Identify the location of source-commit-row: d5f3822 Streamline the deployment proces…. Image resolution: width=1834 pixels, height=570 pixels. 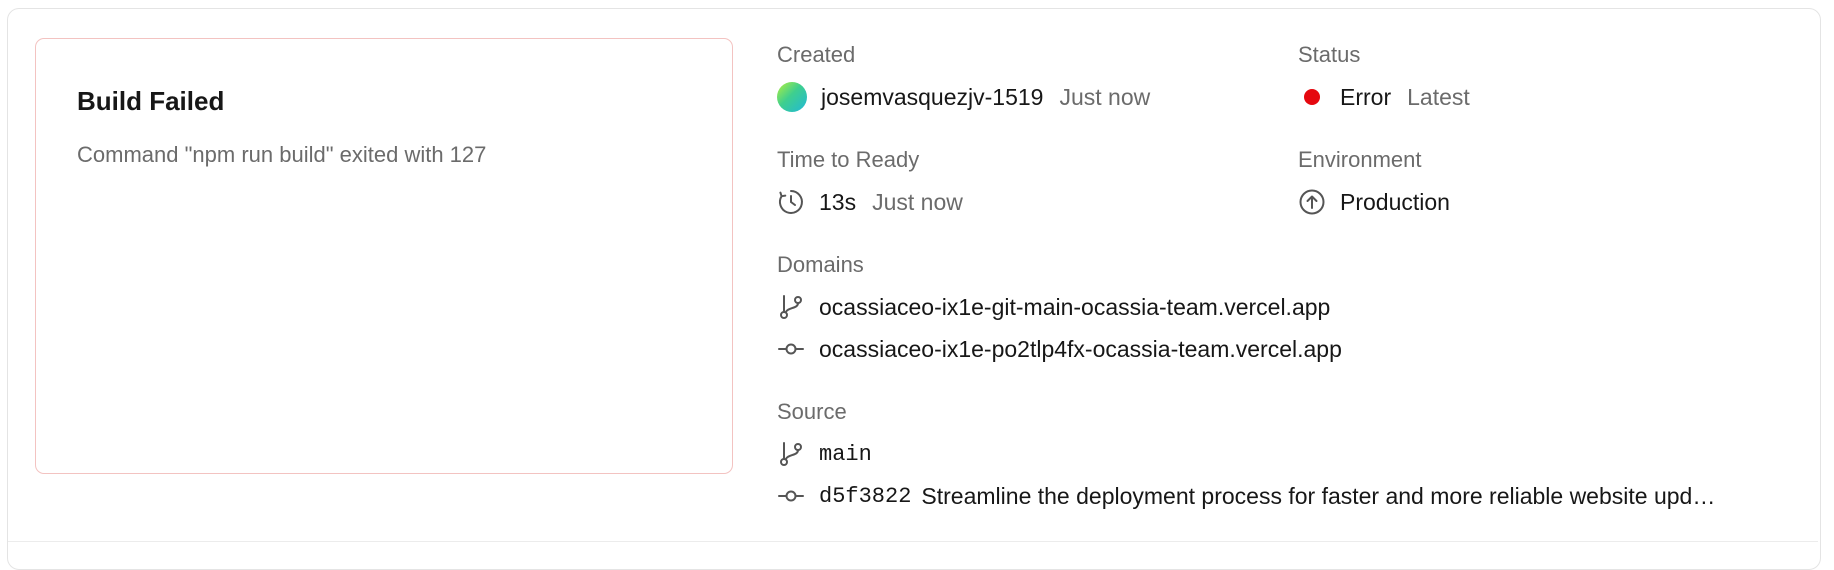
(1281, 496).